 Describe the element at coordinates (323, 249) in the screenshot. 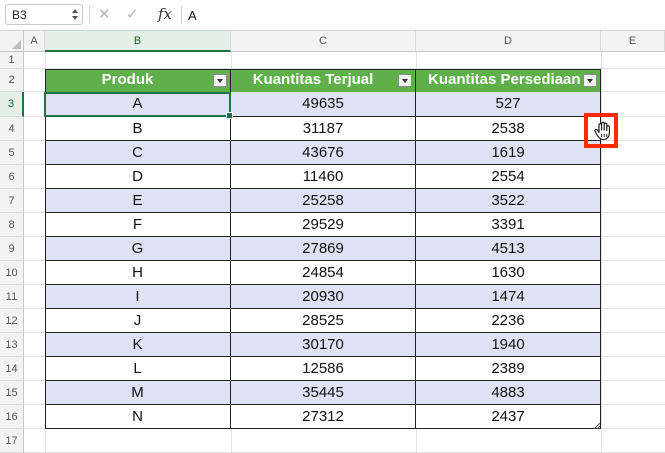

I see `table-cell: 27869` at that location.